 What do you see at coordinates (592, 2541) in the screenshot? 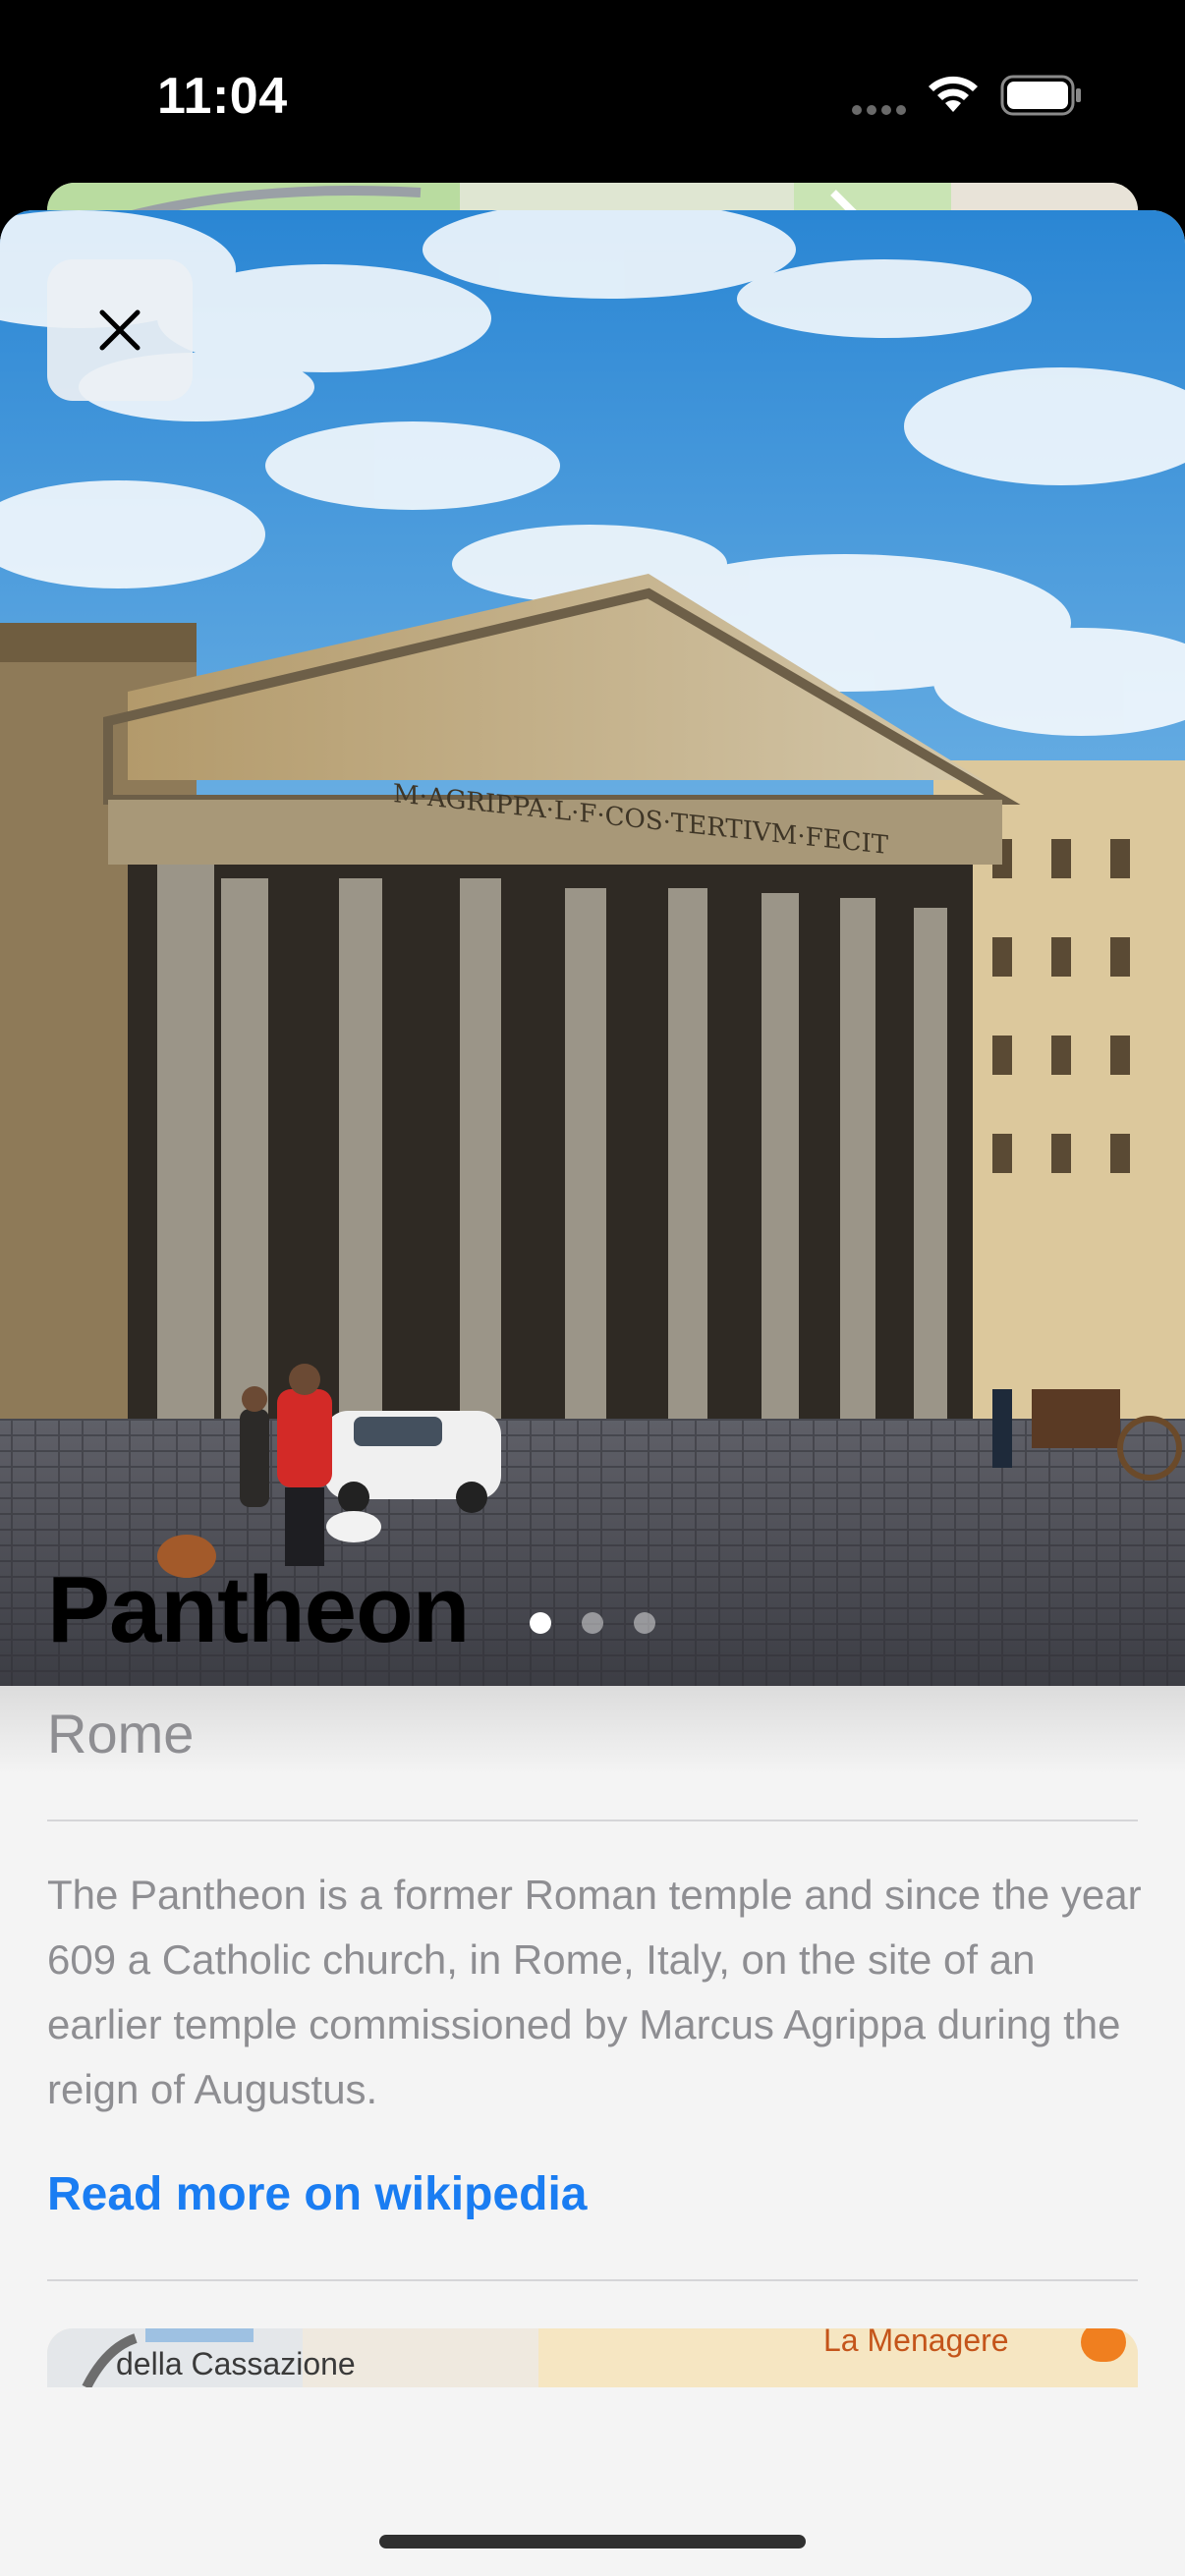
I see `home-indicator` at bounding box center [592, 2541].